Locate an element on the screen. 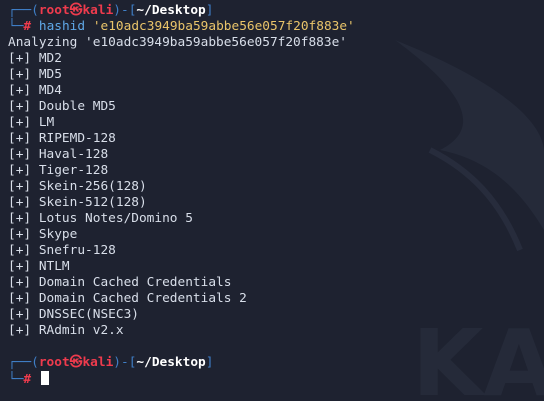  result-line: [+] Domain Cached Credentials 2 is located at coordinates (127, 298).